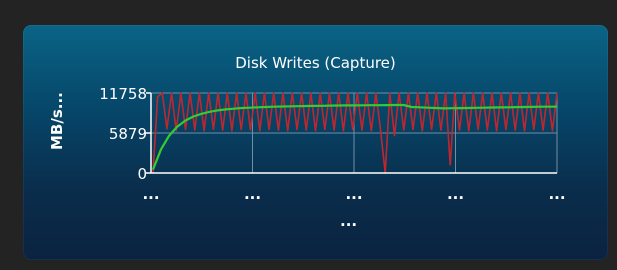 Image resolution: width=617 pixels, height=270 pixels. What do you see at coordinates (123, 94) in the screenshot?
I see `y-tick-label: 11758` at bounding box center [123, 94].